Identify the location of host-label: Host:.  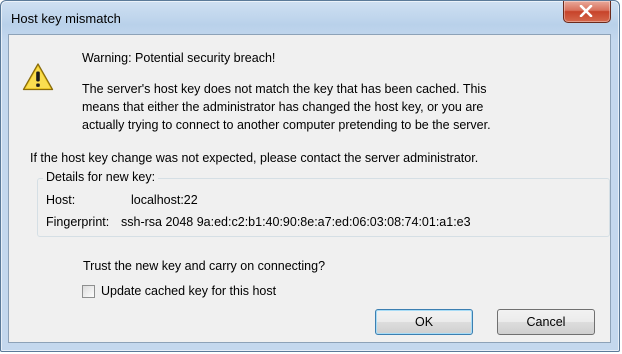
(61, 200).